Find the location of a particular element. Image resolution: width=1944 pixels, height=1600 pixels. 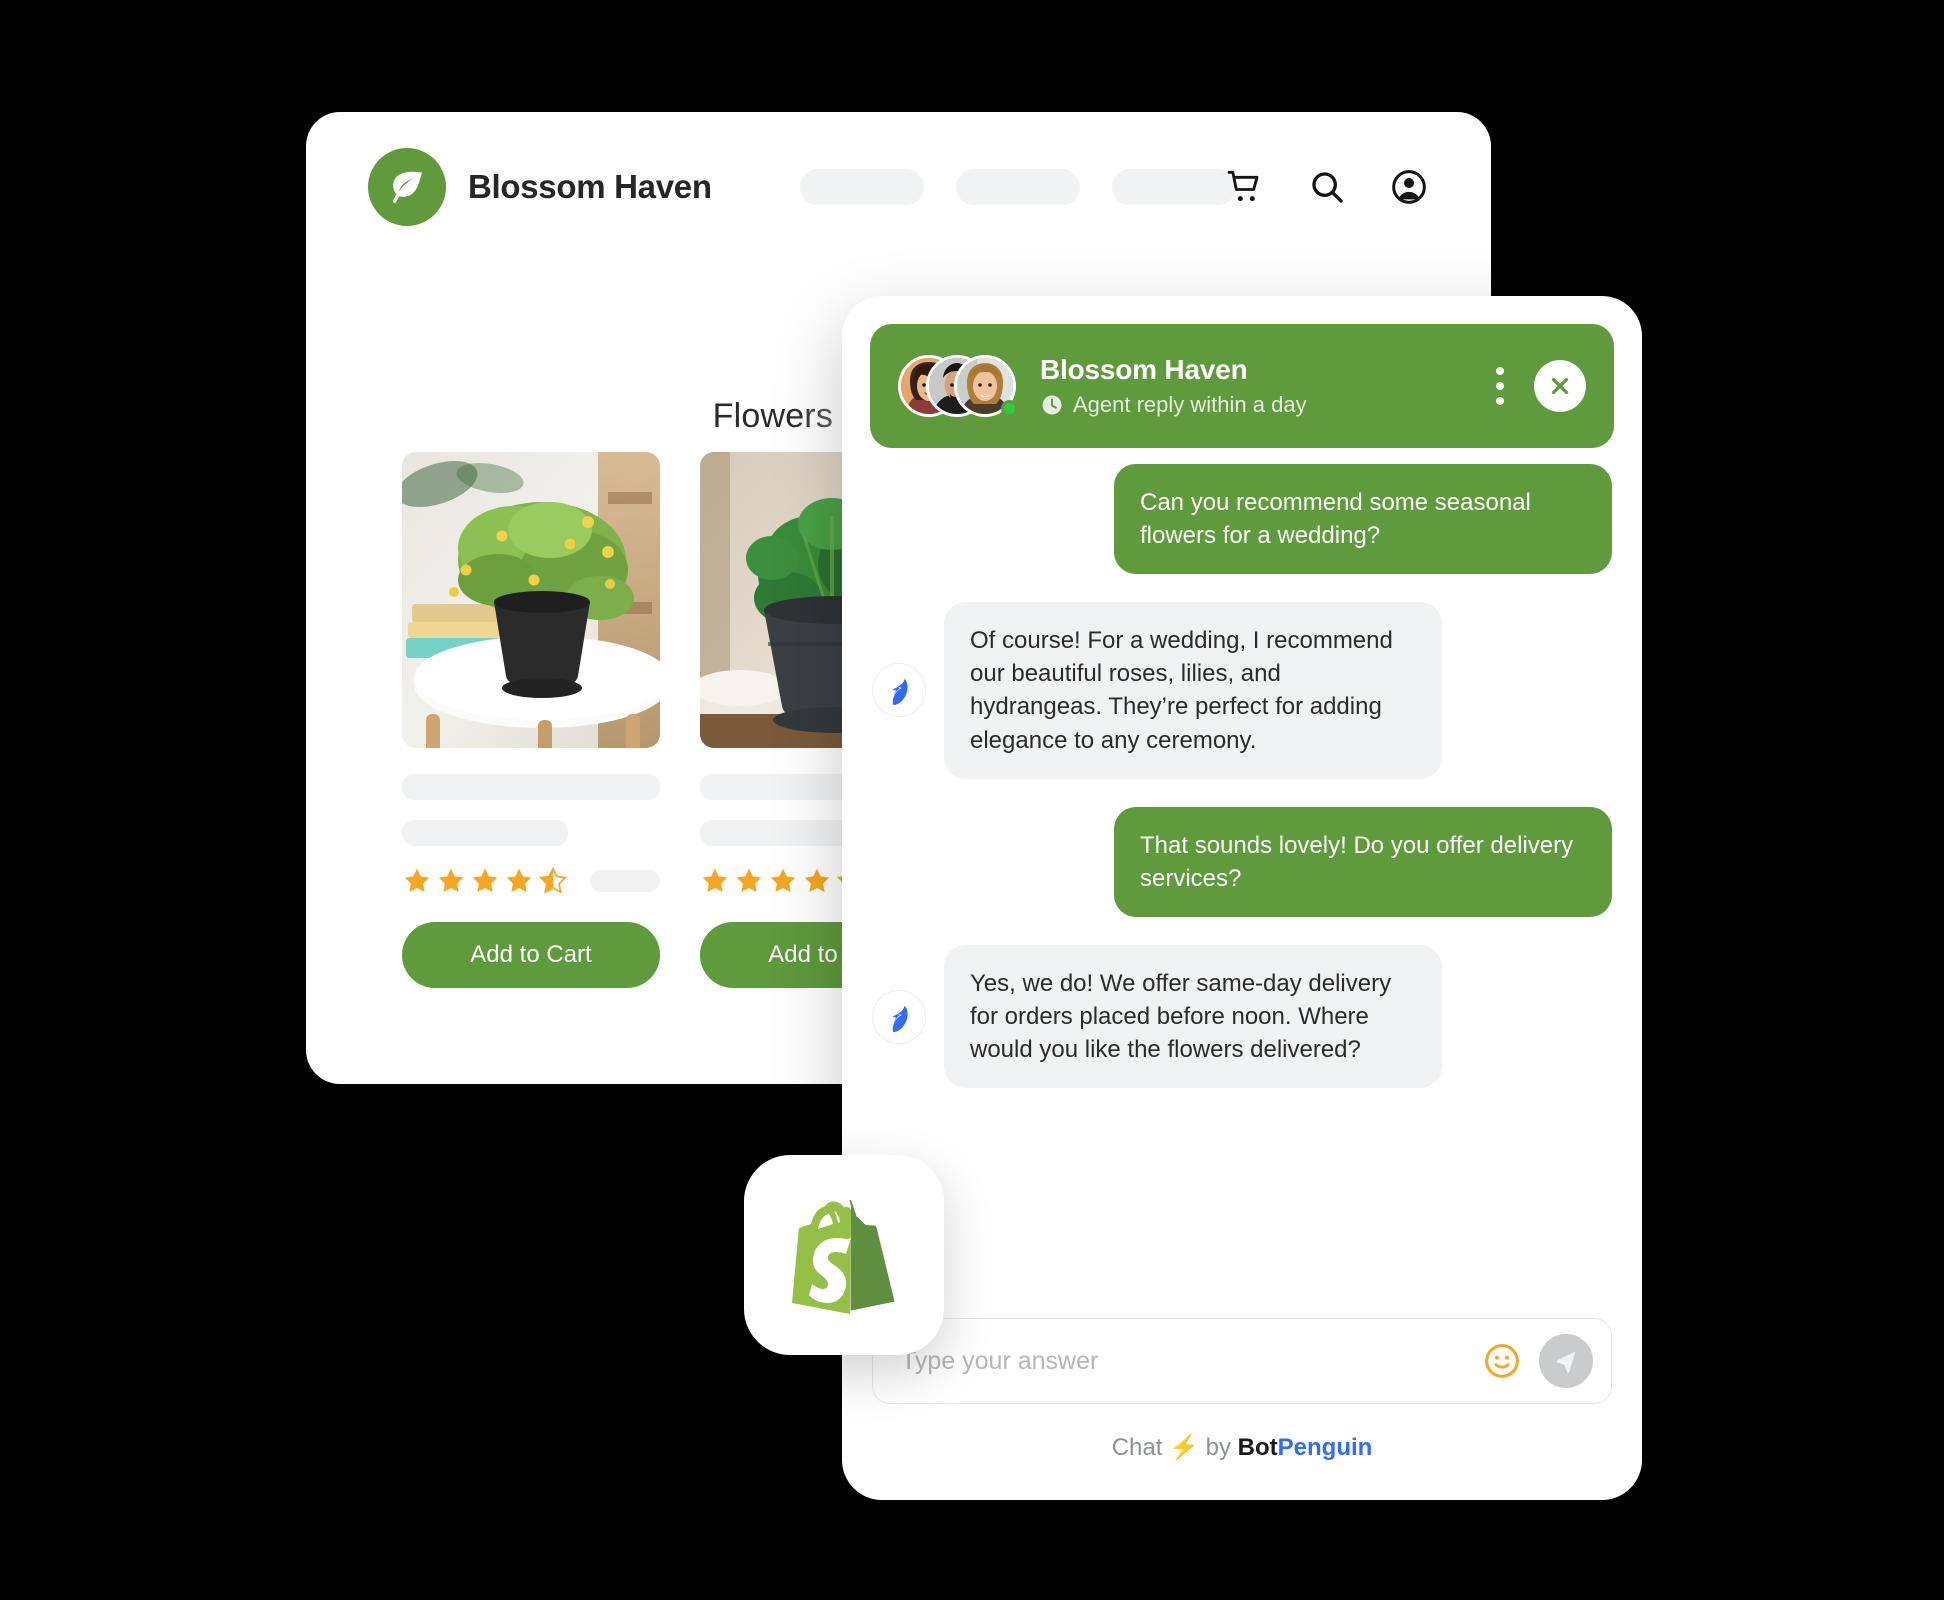

chat-input is located at coordinates (1189, 1361).